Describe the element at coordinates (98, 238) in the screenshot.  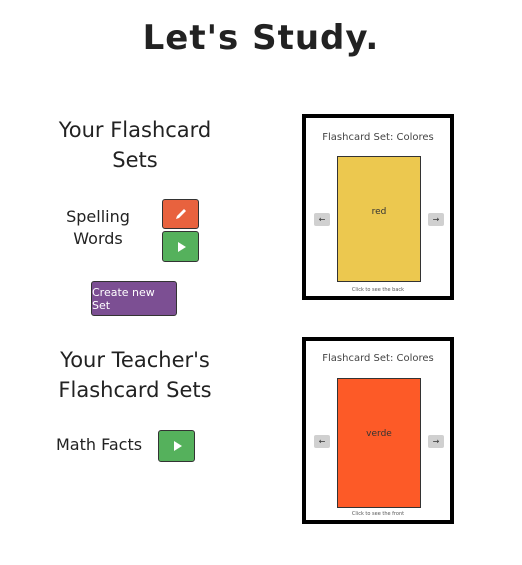
I see `set-name-line2: Words` at that location.